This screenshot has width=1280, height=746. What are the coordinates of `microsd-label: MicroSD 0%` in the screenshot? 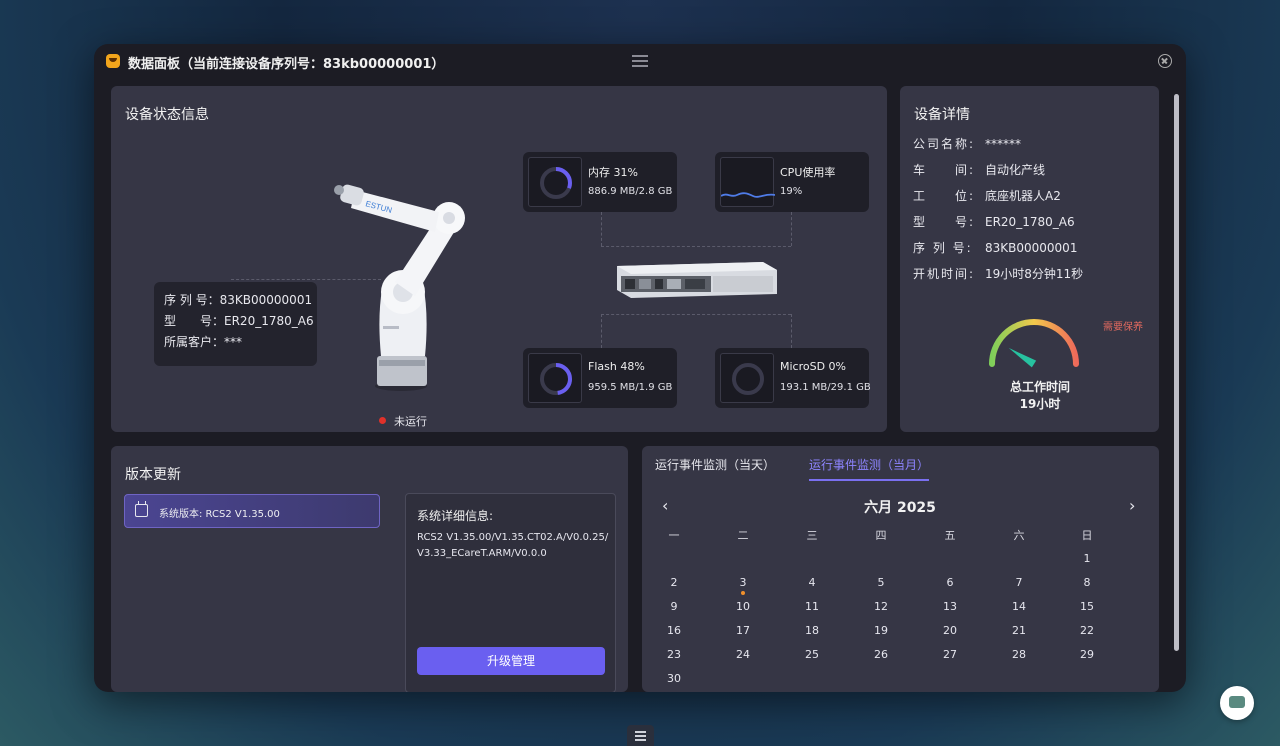 It's located at (813, 366).